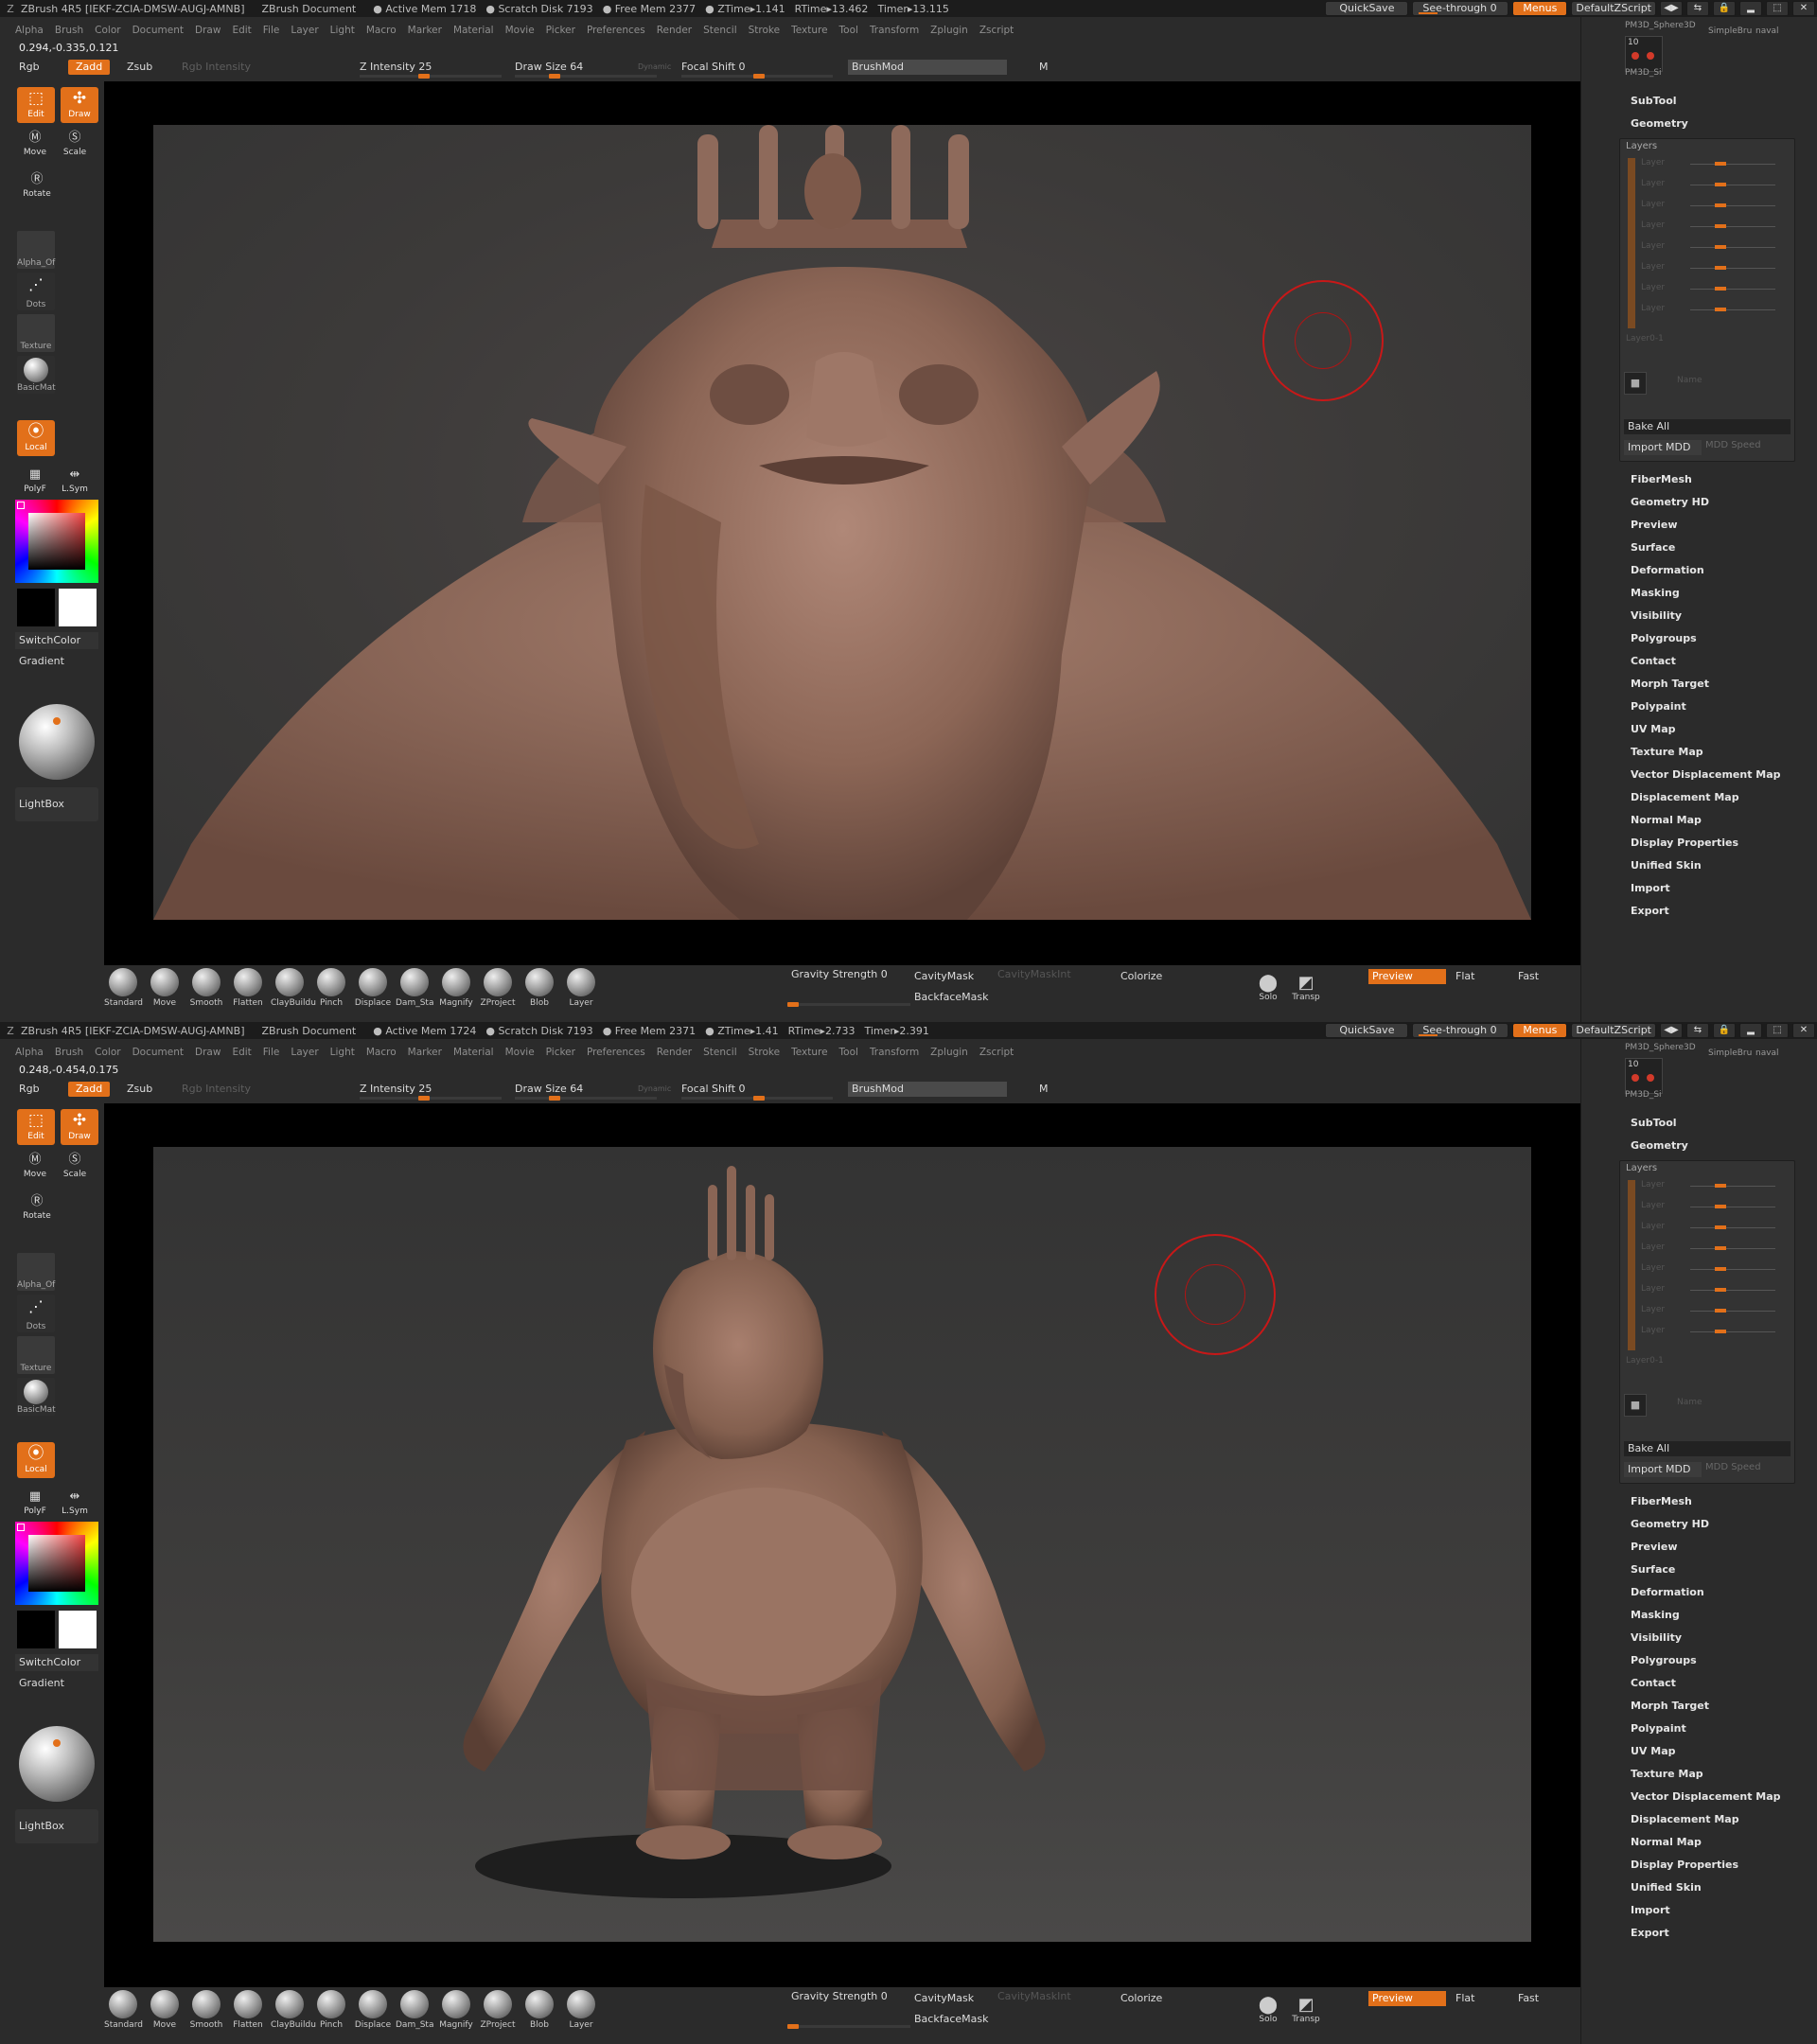 This screenshot has width=1817, height=2044. What do you see at coordinates (124, 990) in the screenshot?
I see `brush-standard: Standard` at bounding box center [124, 990].